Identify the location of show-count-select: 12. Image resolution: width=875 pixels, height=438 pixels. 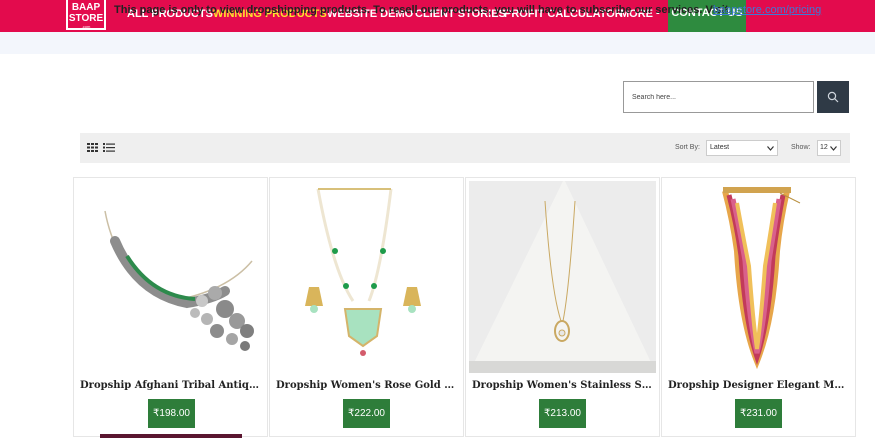
(829, 148).